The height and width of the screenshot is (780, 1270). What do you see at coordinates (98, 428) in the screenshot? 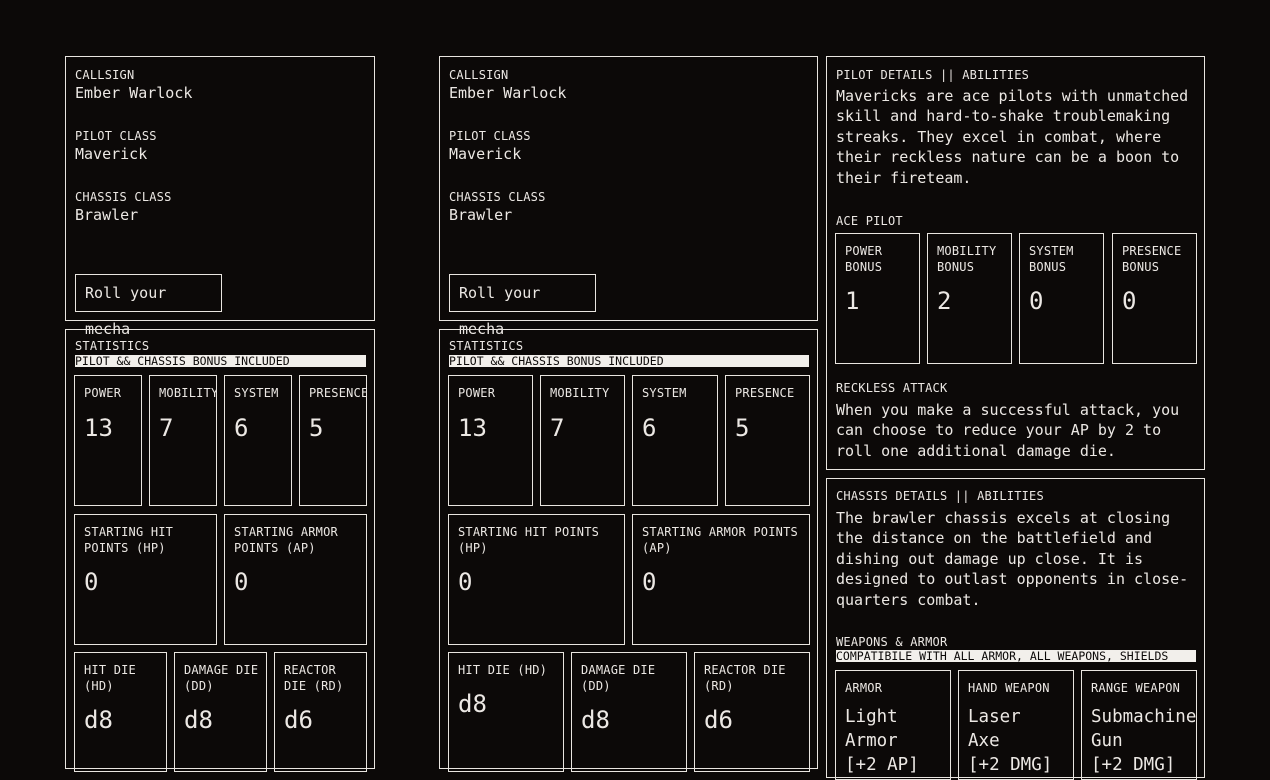
I see `stat-value: 13` at bounding box center [98, 428].